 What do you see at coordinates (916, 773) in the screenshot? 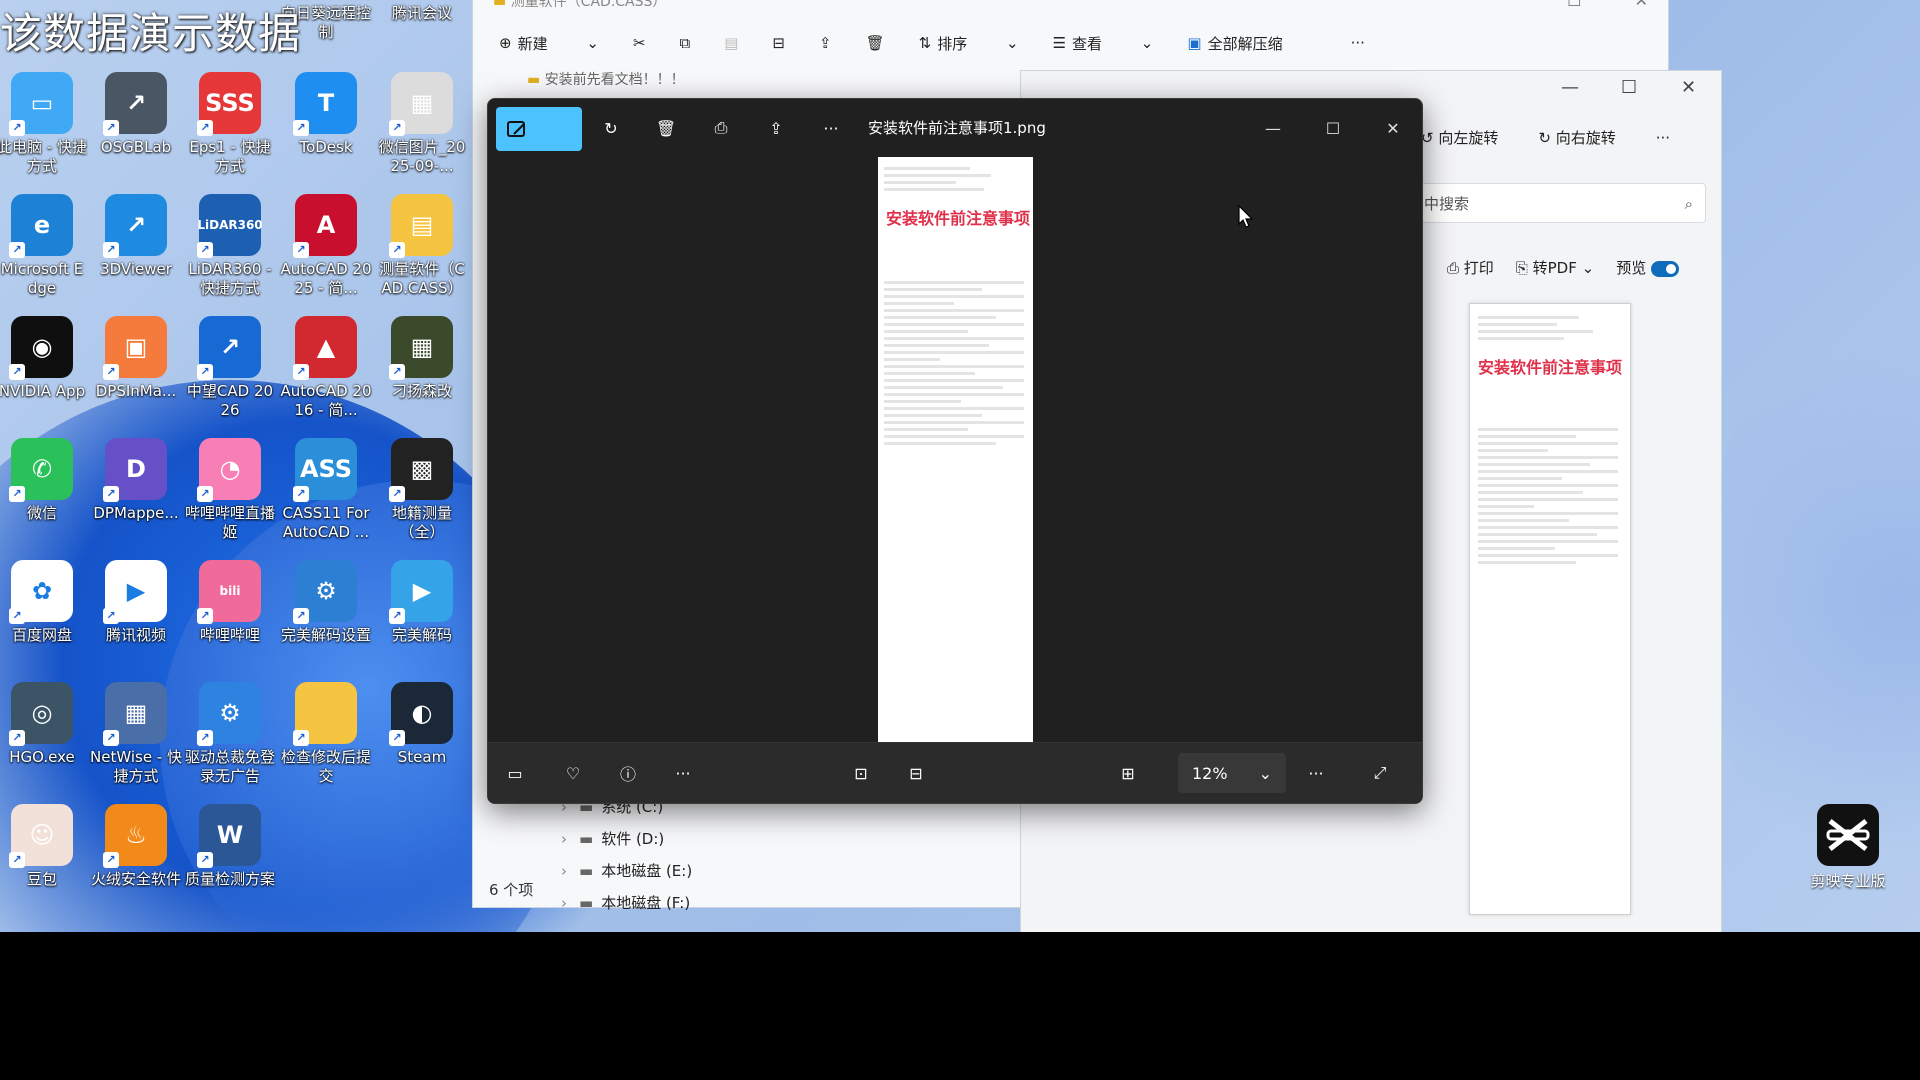
I see `text-scan-icon: ⊟` at bounding box center [916, 773].